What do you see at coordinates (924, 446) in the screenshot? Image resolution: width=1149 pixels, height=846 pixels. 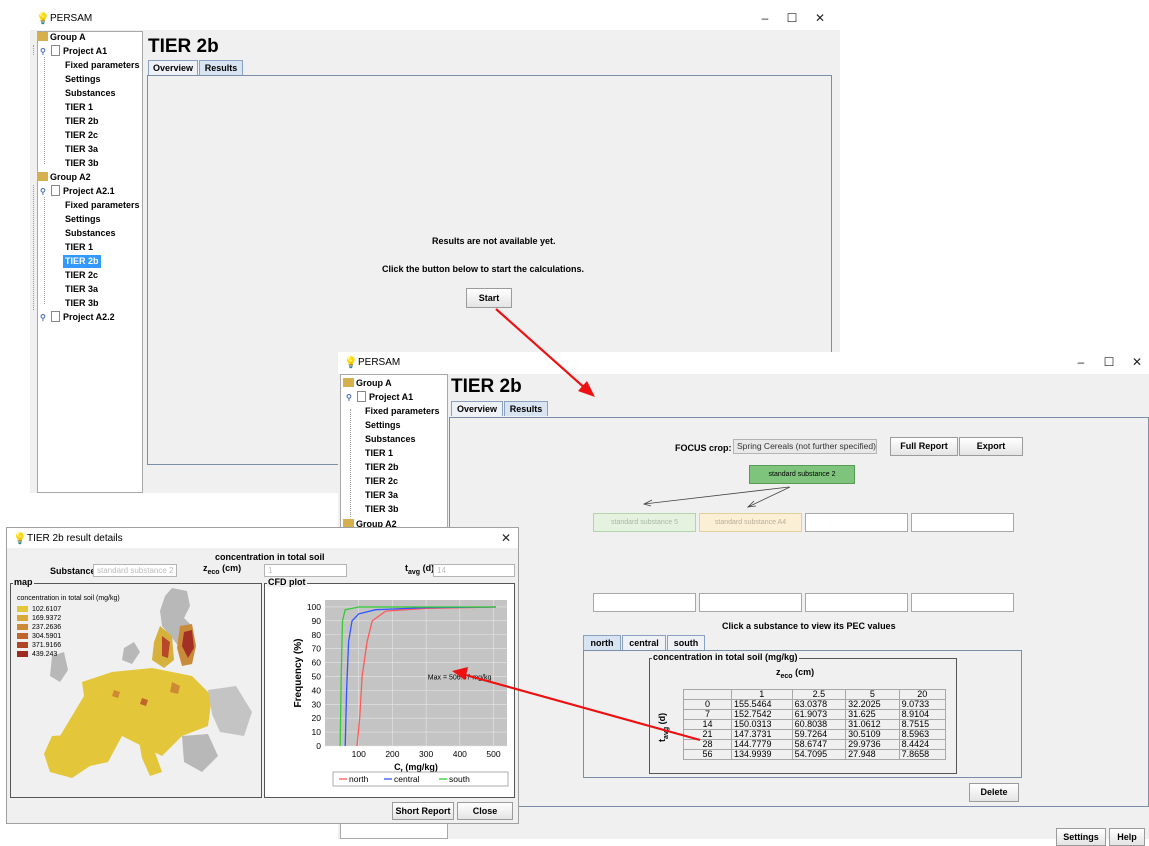 I see `full-report-button: Full Report` at bounding box center [924, 446].